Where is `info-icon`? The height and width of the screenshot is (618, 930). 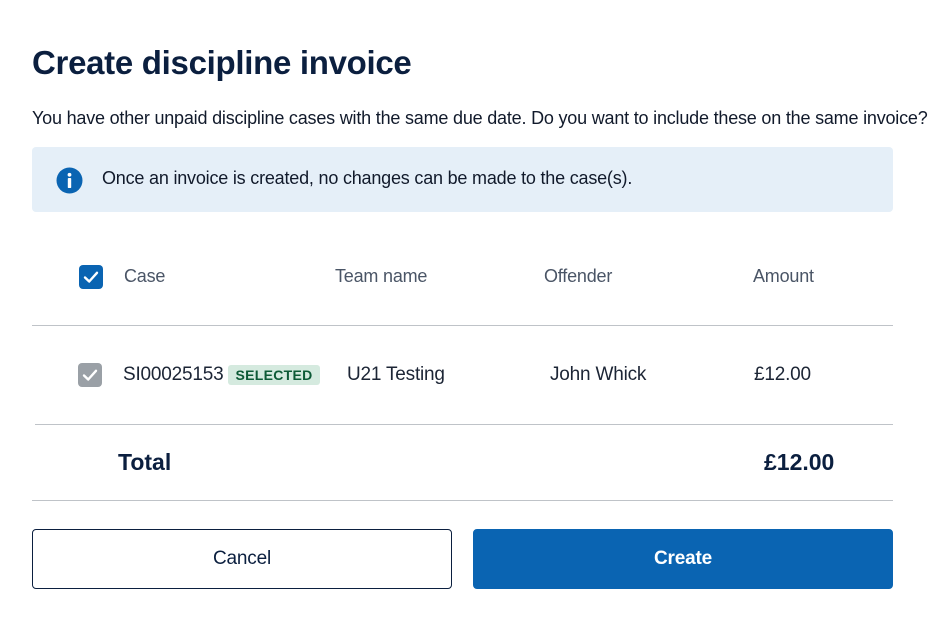 info-icon is located at coordinates (69, 180).